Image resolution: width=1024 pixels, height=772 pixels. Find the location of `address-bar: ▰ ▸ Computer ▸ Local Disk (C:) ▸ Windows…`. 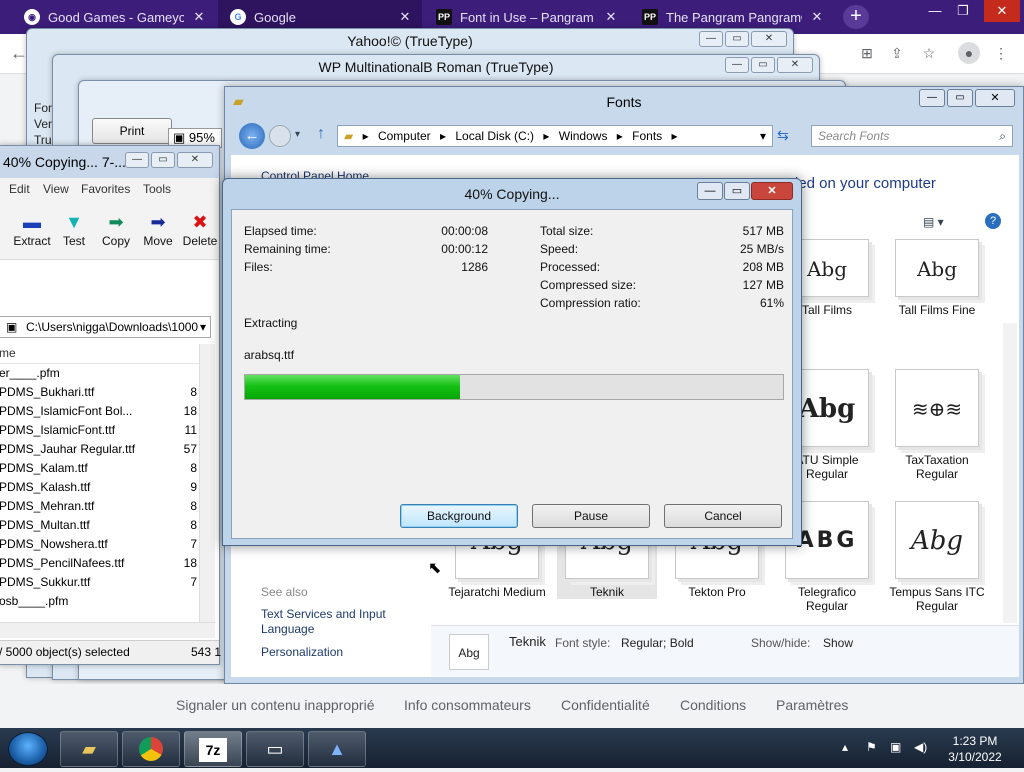

address-bar: ▰ ▸ Computer ▸ Local Disk (C:) ▸ Windows… is located at coordinates (555, 136).